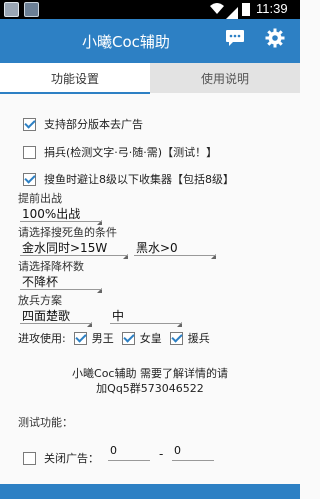 This screenshot has width=320, height=499. I want to click on remove-ads-checkbox, so click(29, 124).